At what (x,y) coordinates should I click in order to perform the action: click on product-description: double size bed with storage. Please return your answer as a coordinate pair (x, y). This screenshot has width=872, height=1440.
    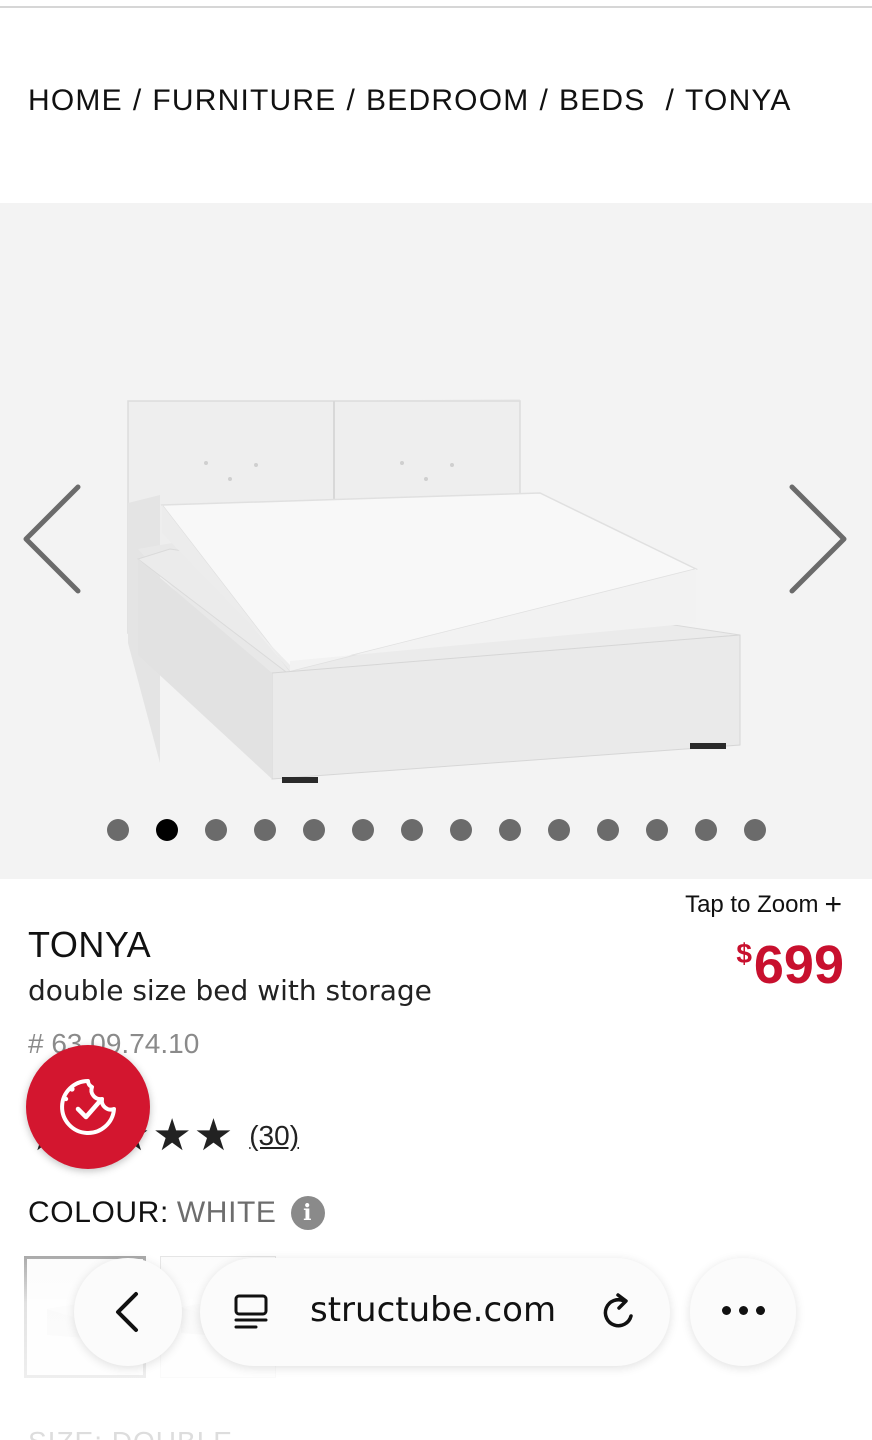
    Looking at the image, I should click on (230, 990).